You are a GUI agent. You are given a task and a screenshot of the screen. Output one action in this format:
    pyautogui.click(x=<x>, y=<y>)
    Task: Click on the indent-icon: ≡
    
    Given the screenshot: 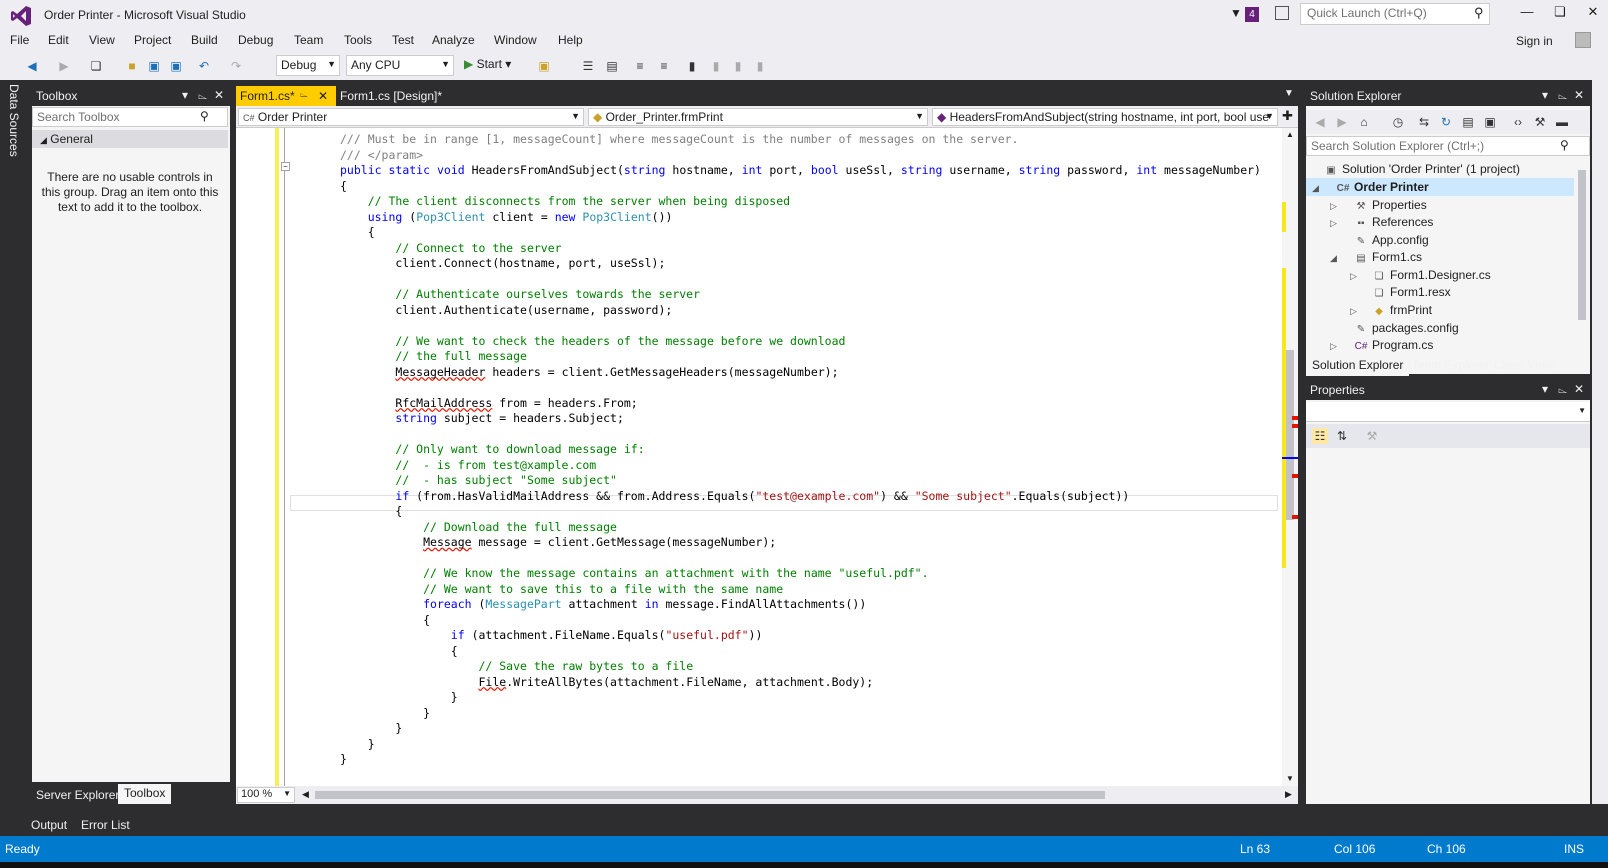 What is the action you would take?
    pyautogui.click(x=640, y=66)
    